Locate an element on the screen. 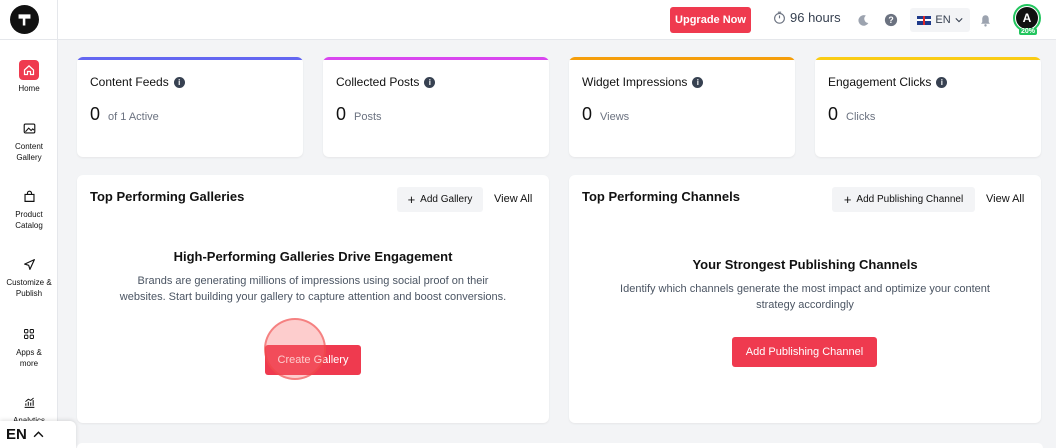 The height and width of the screenshot is (448, 1056). add-publishing-channel-button: + Add Publishing Channel is located at coordinates (903, 199).